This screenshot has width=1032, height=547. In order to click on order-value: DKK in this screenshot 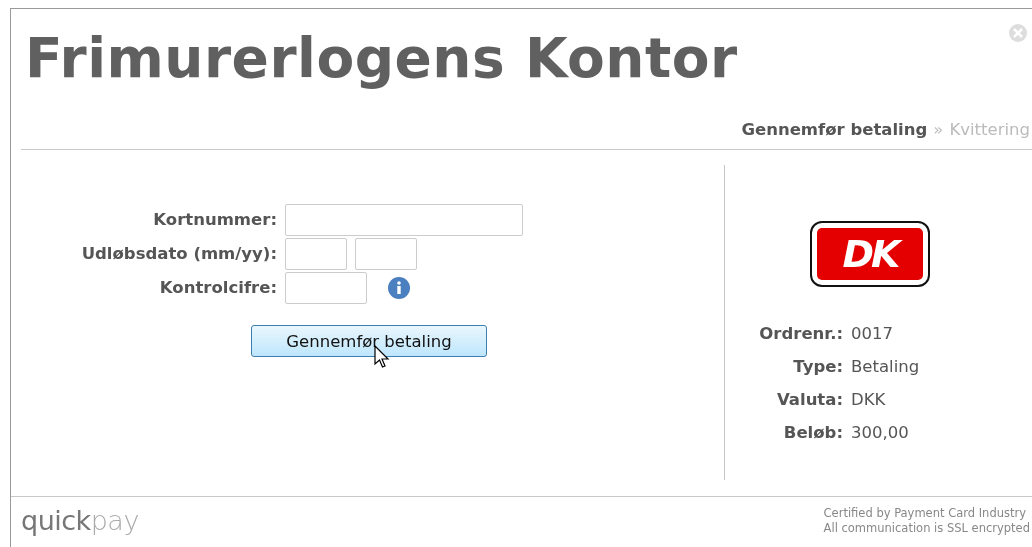, I will do `click(868, 399)`.